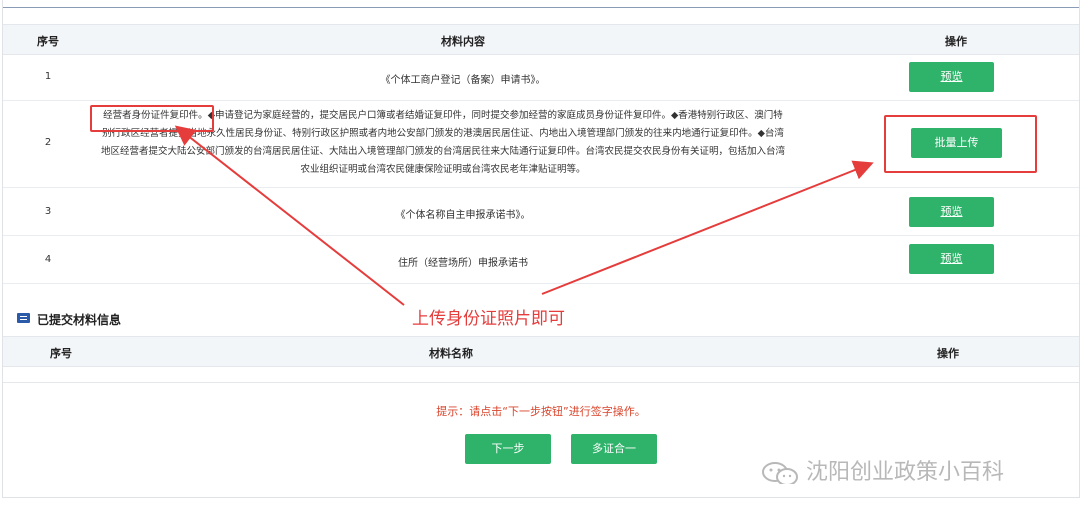 Image resolution: width=1080 pixels, height=519 pixels. I want to click on wechat-icon, so click(780, 473).